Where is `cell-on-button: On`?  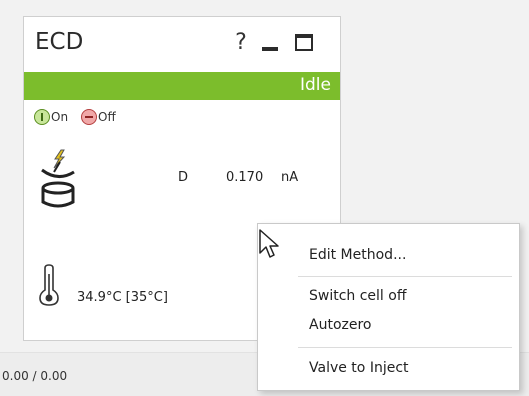
cell-on-button: On is located at coordinates (51, 117).